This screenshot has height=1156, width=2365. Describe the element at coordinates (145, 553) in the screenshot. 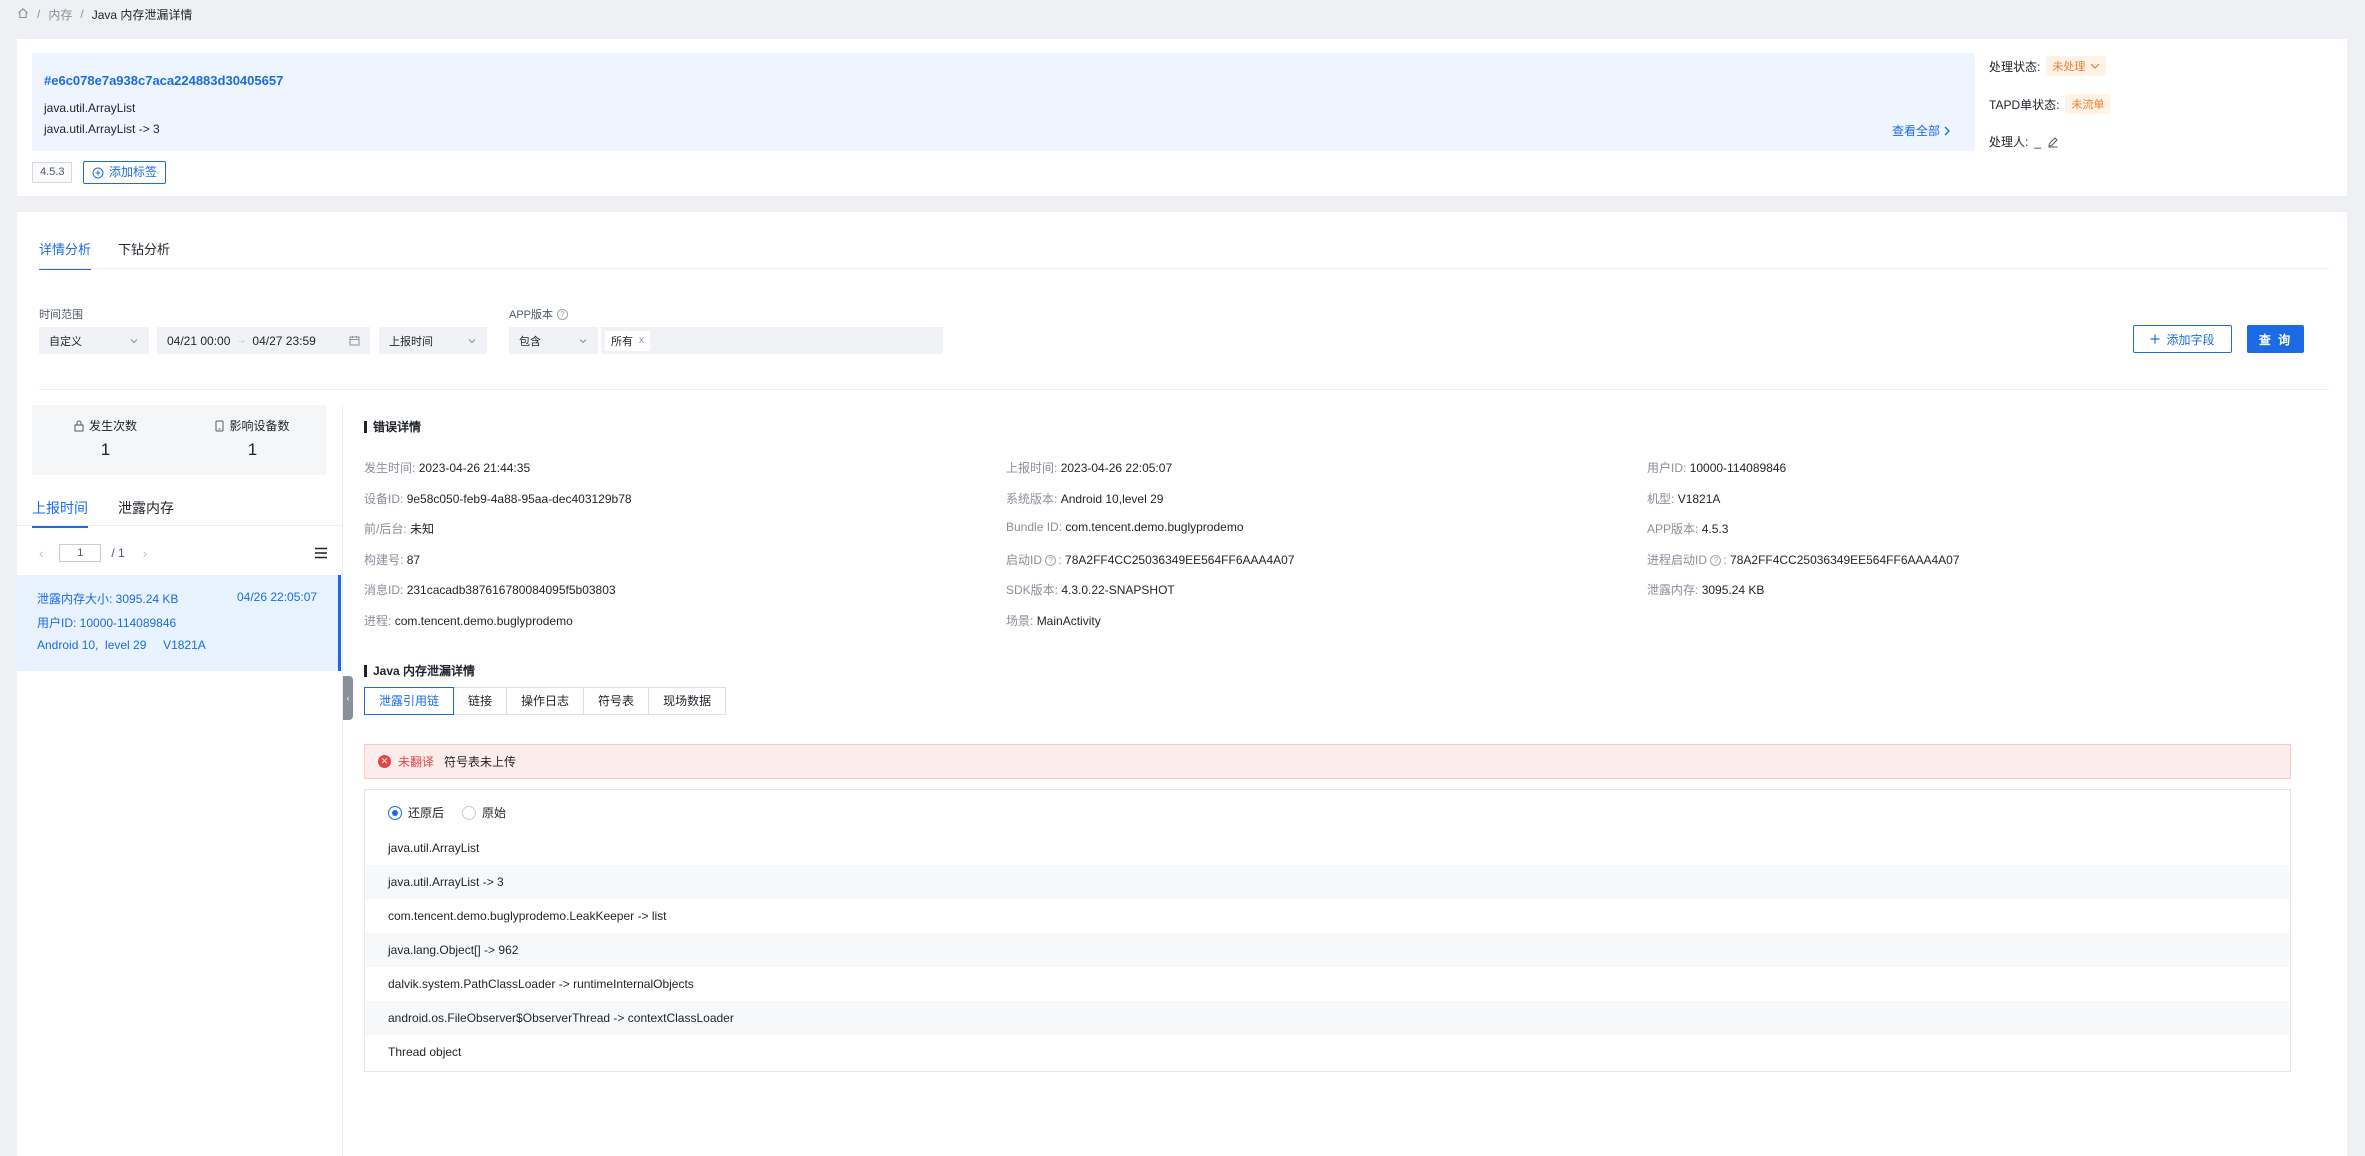

I see `next-page-icon: ›` at that location.